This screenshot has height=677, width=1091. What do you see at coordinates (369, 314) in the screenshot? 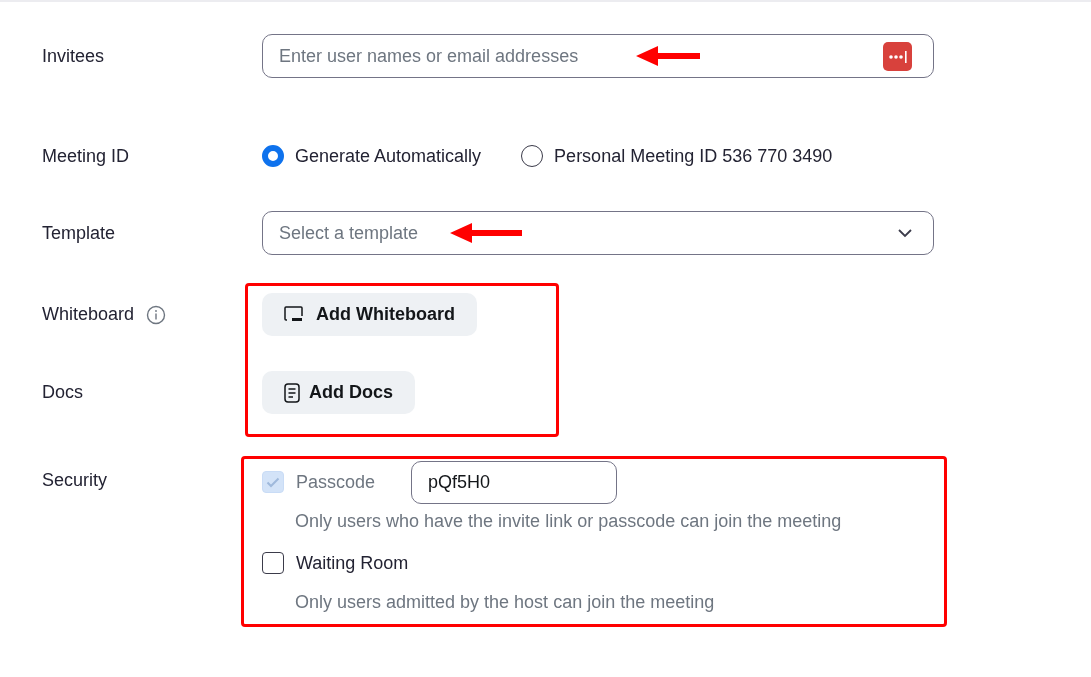
I see `add-whiteboard-button: Add Whiteboard` at bounding box center [369, 314].